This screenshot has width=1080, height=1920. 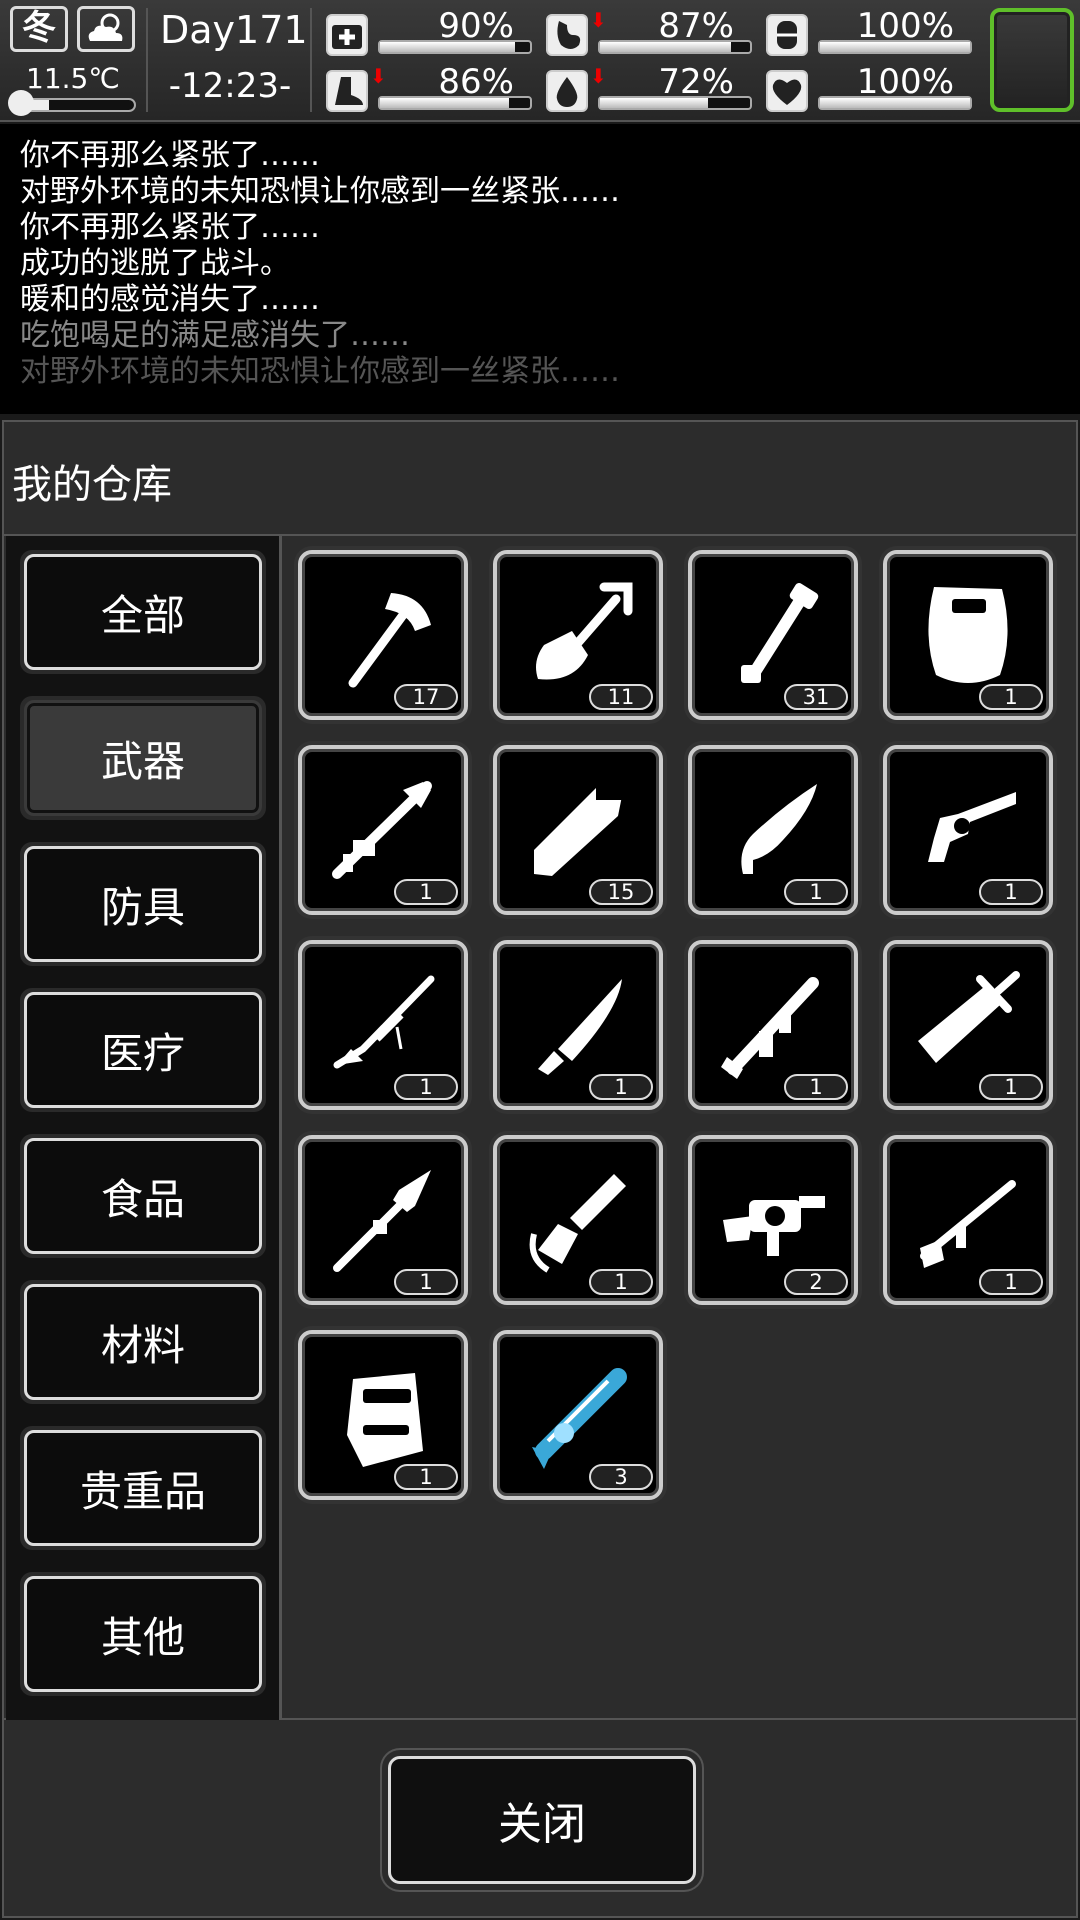 What do you see at coordinates (968, 1224) in the screenshot?
I see `rifle-icon` at bounding box center [968, 1224].